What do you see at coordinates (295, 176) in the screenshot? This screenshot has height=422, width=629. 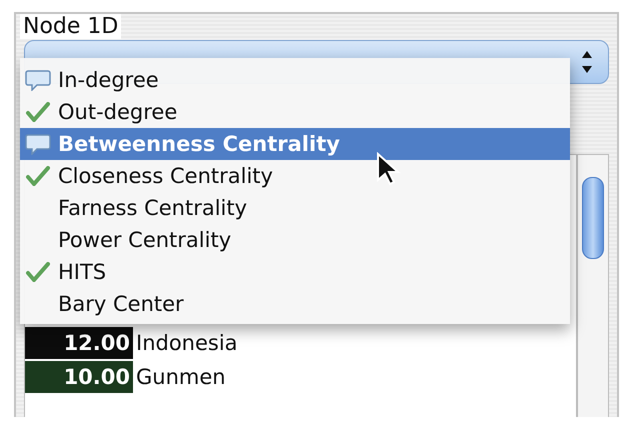 I see `menu-item: Closeness Centrality` at bounding box center [295, 176].